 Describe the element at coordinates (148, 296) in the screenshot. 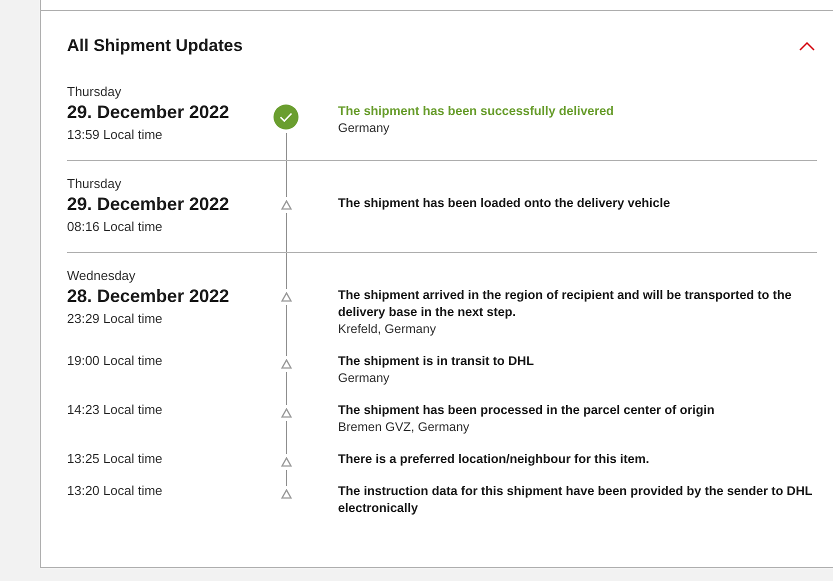

I see `date-text: 28. December 2022` at that location.